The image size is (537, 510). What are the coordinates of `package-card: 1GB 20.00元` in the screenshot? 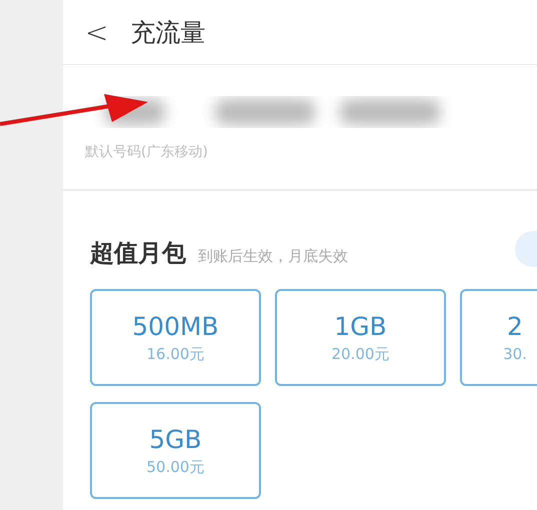 It's located at (360, 337).